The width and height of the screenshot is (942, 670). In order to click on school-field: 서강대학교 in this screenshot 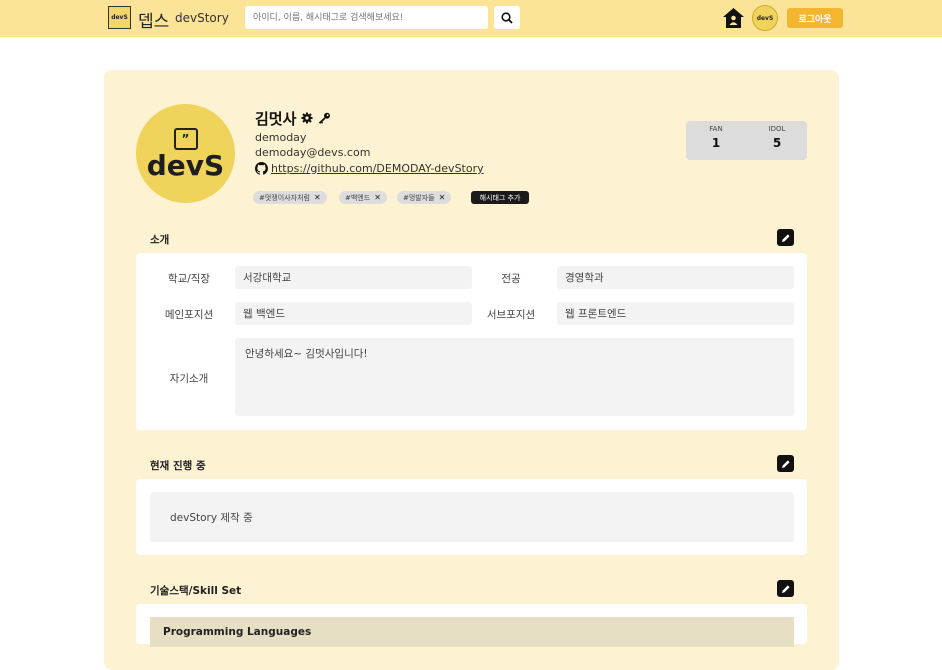, I will do `click(353, 277)`.